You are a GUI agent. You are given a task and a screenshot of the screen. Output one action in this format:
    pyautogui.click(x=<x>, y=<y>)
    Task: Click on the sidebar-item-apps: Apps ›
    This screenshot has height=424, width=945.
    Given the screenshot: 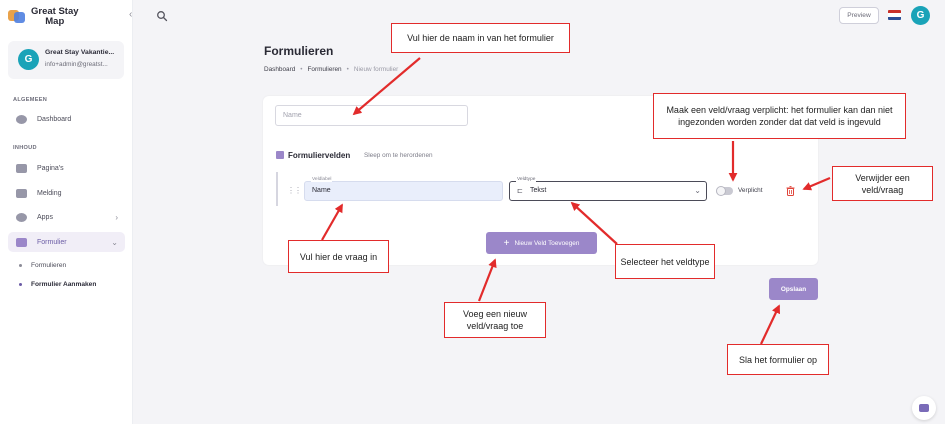 What is the action you would take?
    pyautogui.click(x=66, y=217)
    